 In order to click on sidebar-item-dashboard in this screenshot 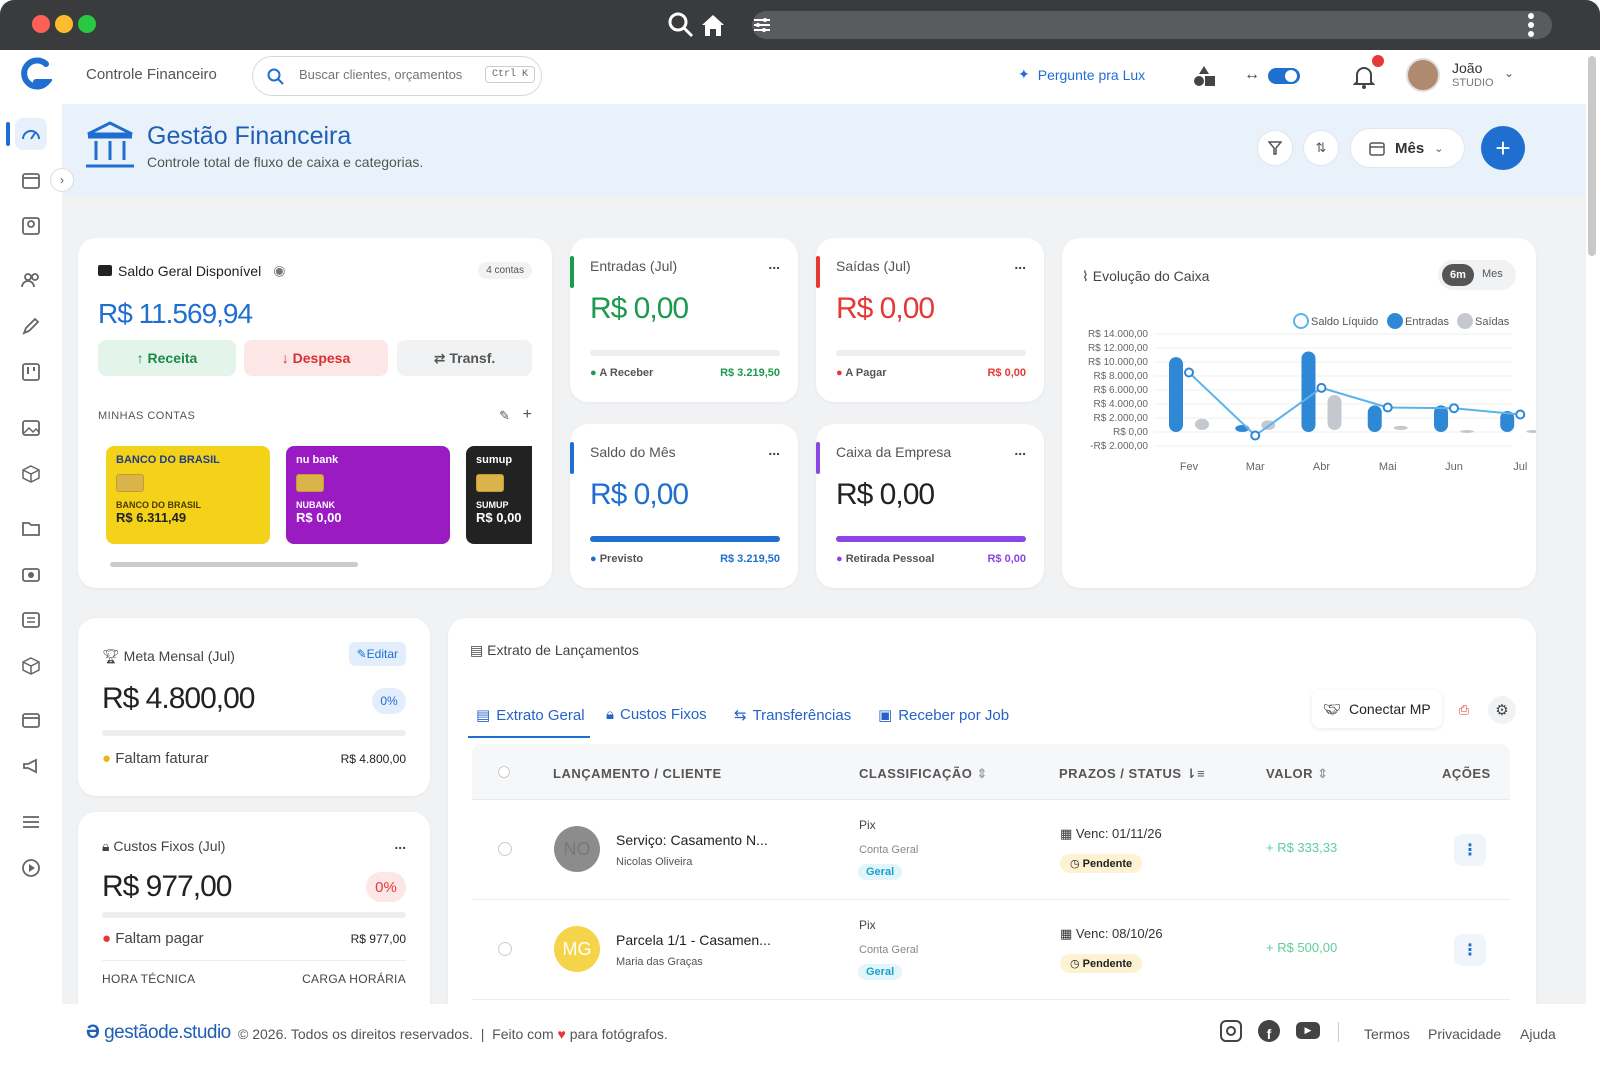, I will do `click(31, 134)`.